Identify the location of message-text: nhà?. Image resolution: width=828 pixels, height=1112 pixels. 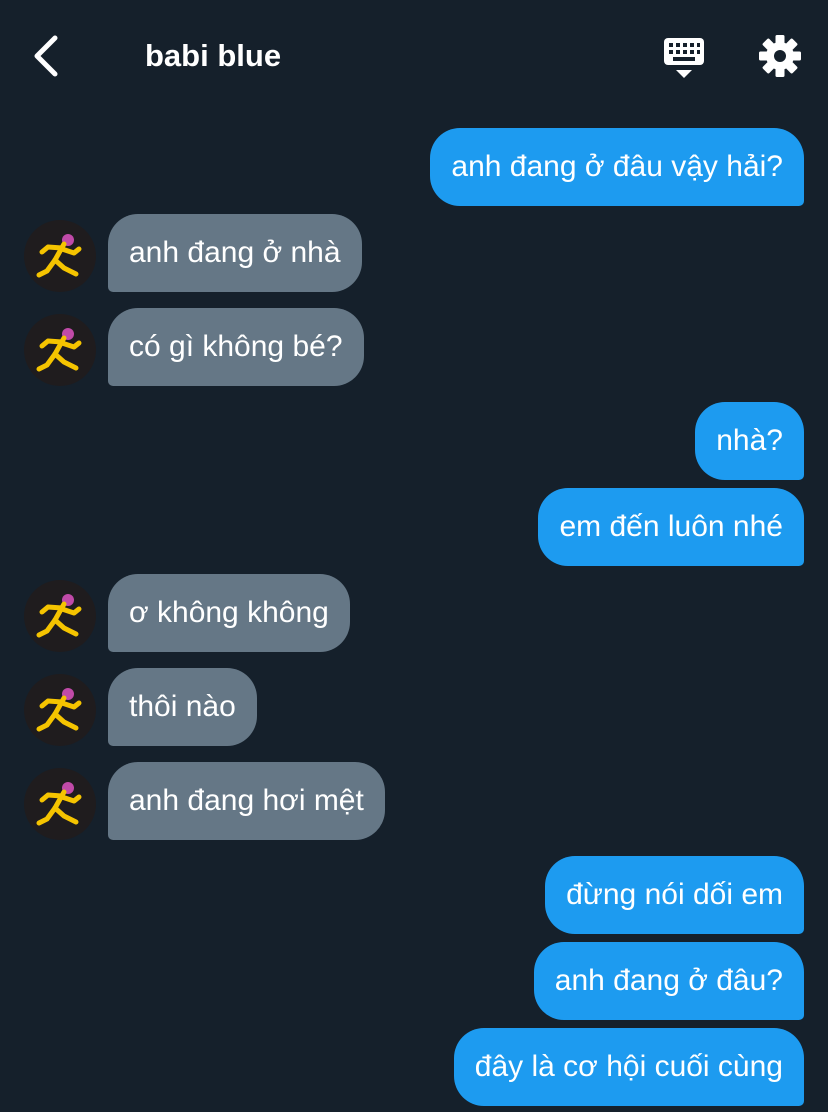
(749, 440).